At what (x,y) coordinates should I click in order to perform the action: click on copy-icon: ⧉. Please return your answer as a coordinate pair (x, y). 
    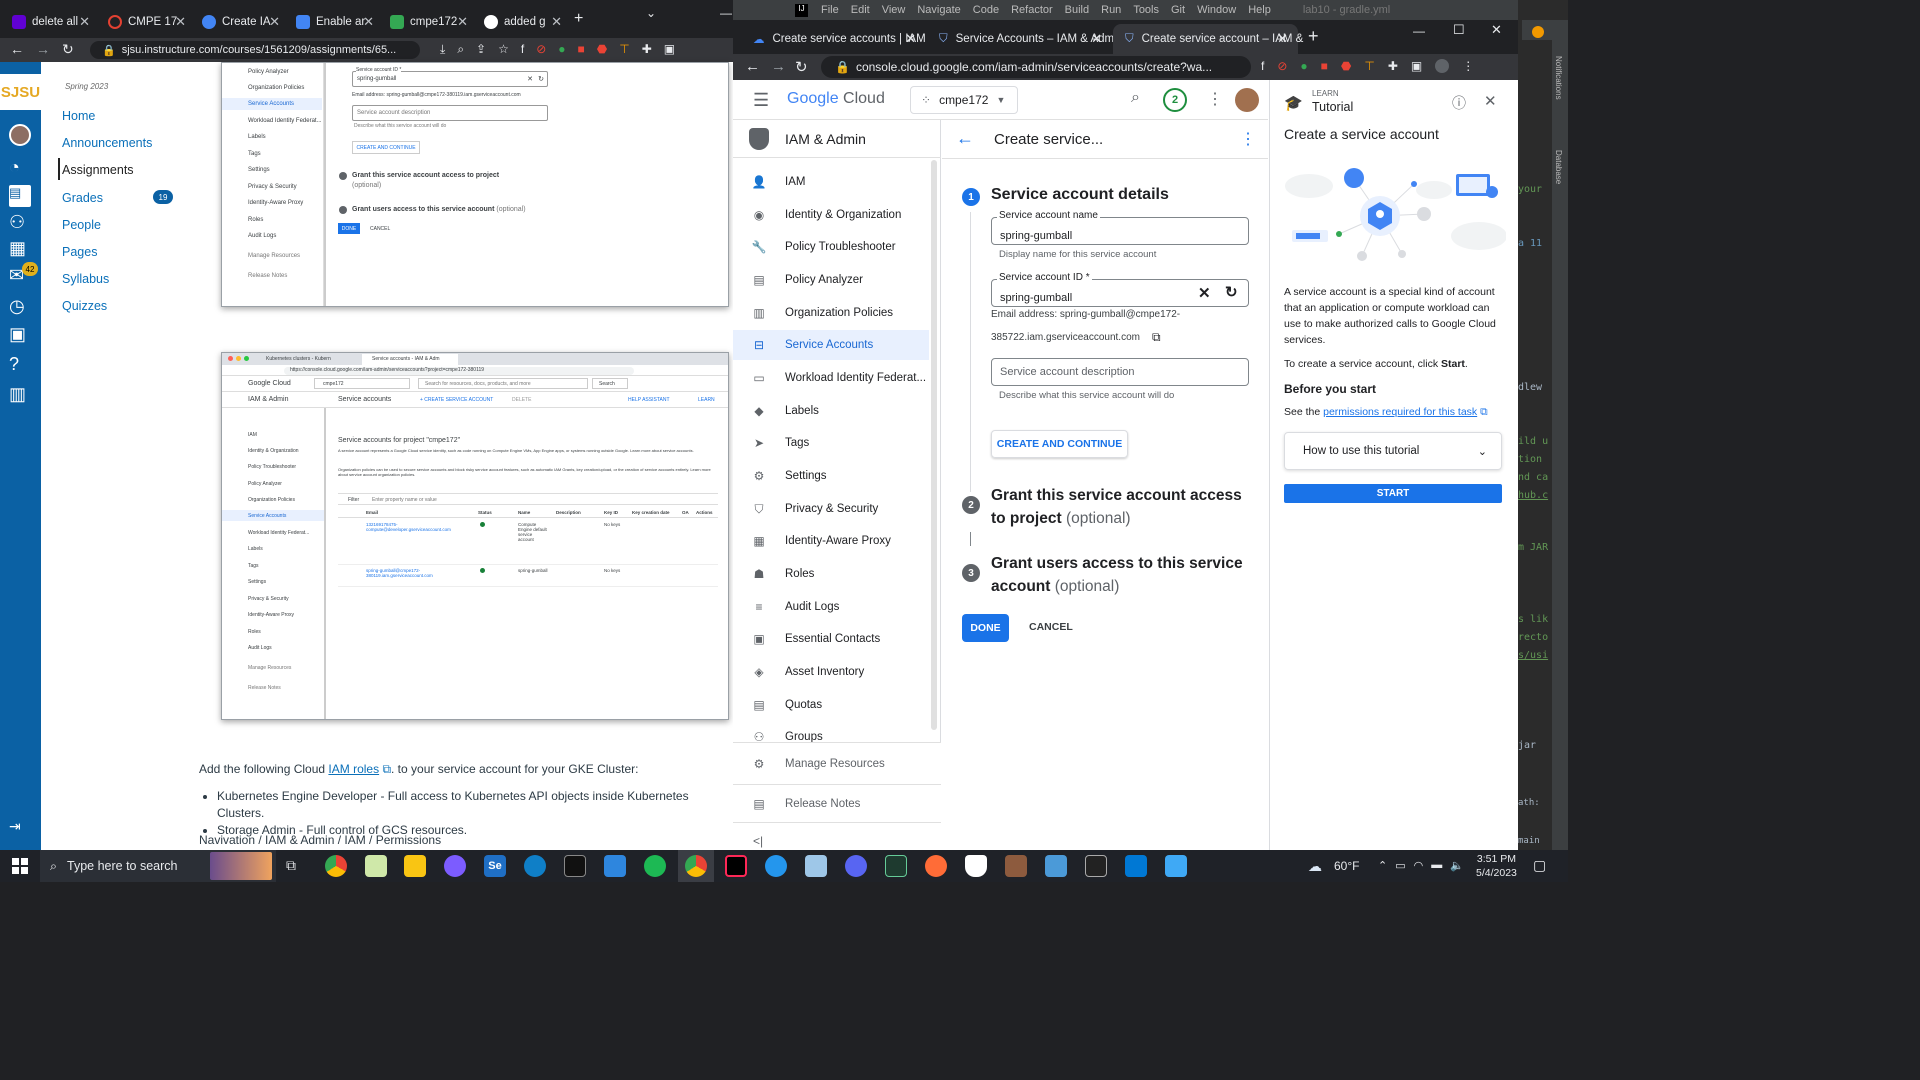
    Looking at the image, I should click on (1156, 337).